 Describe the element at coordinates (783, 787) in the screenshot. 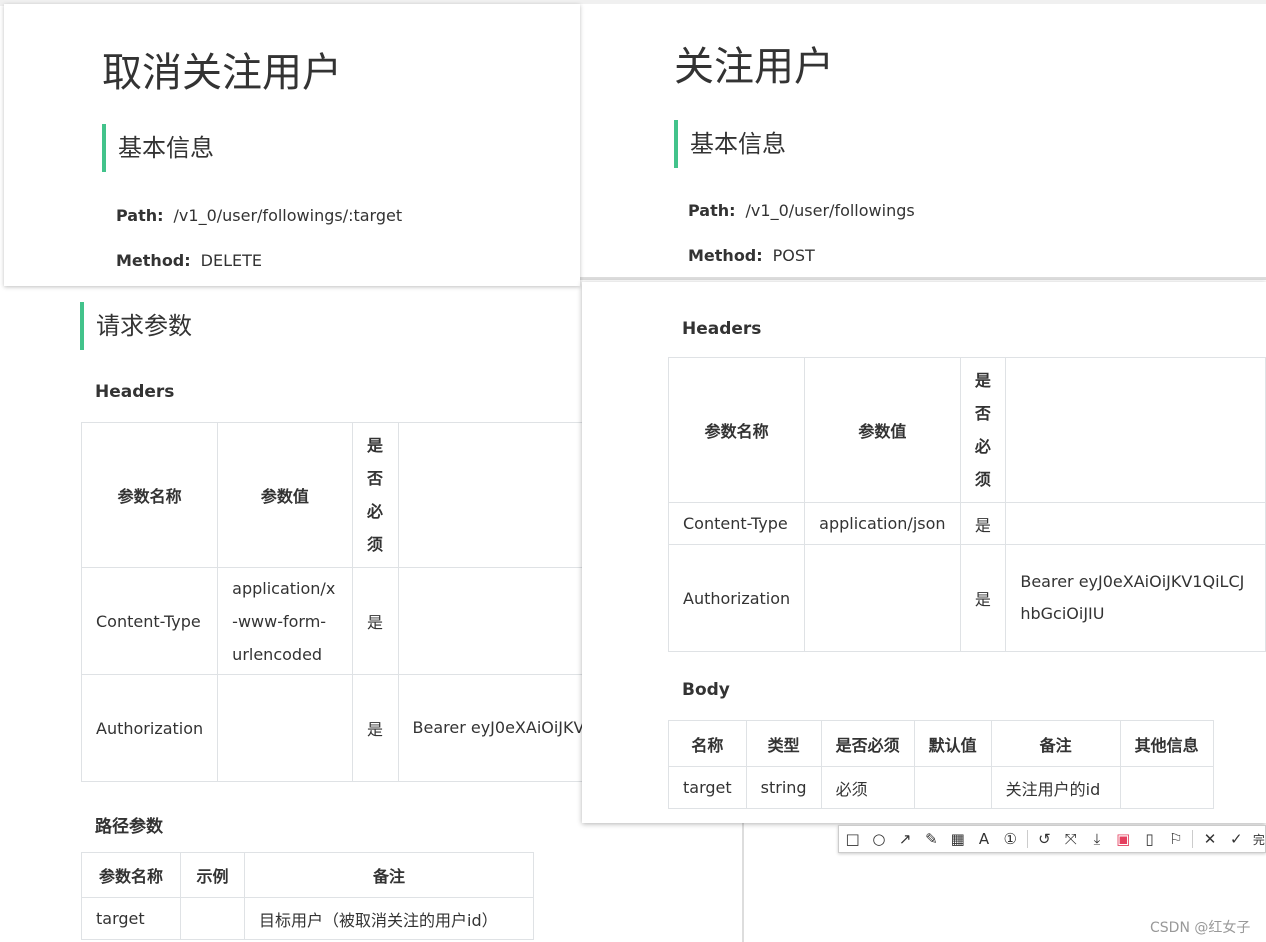

I see `cell-type: string` at that location.